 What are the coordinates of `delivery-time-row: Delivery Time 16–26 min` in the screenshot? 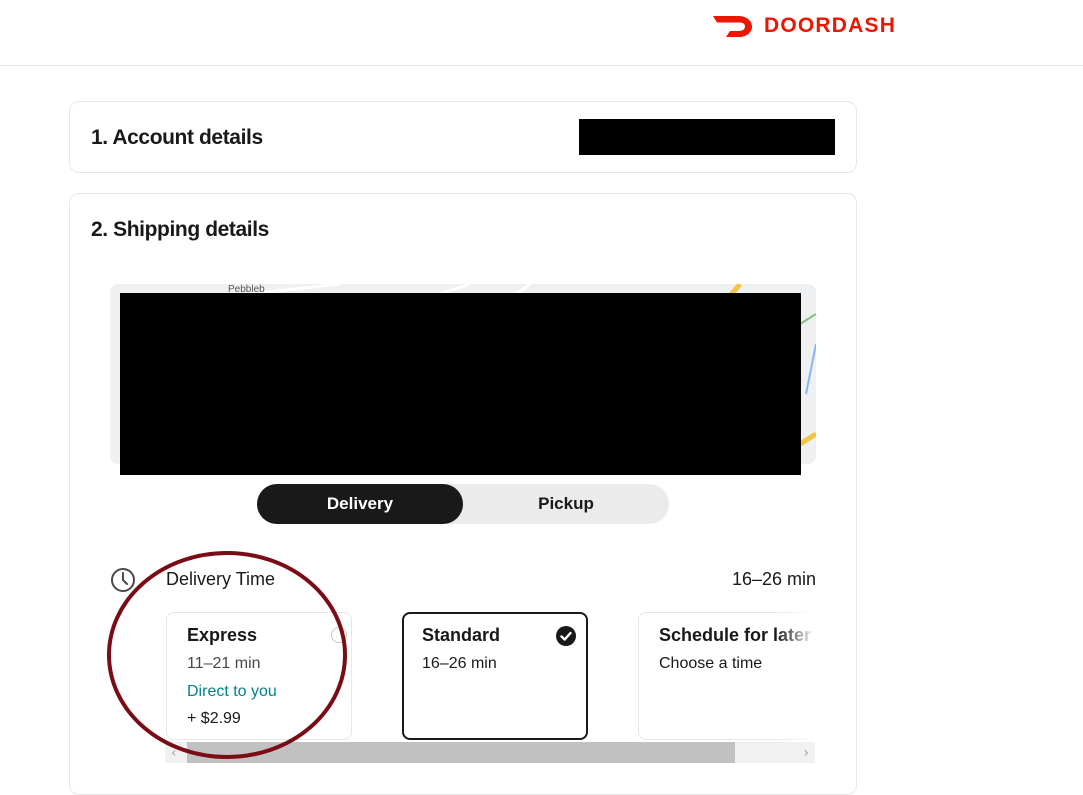 It's located at (463, 580).